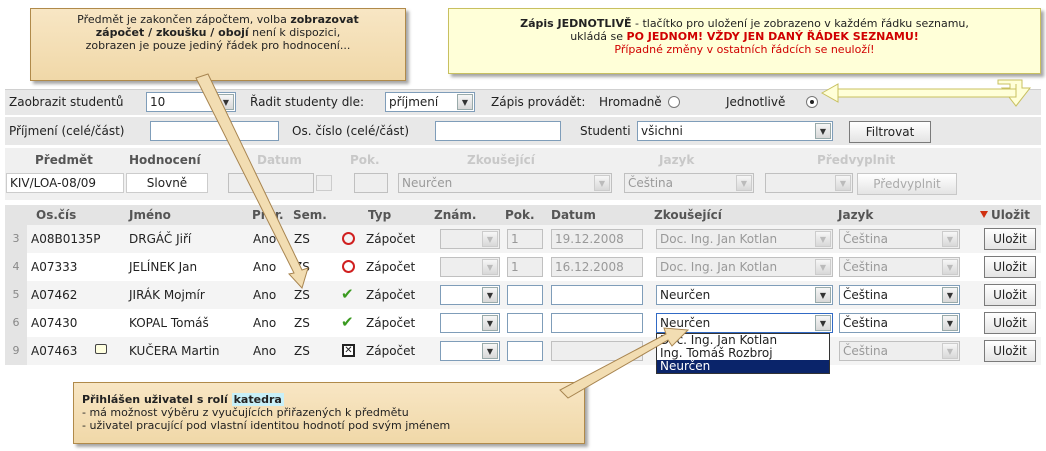  Describe the element at coordinates (735, 131) in the screenshot. I see `students-select: všichni ▼` at that location.